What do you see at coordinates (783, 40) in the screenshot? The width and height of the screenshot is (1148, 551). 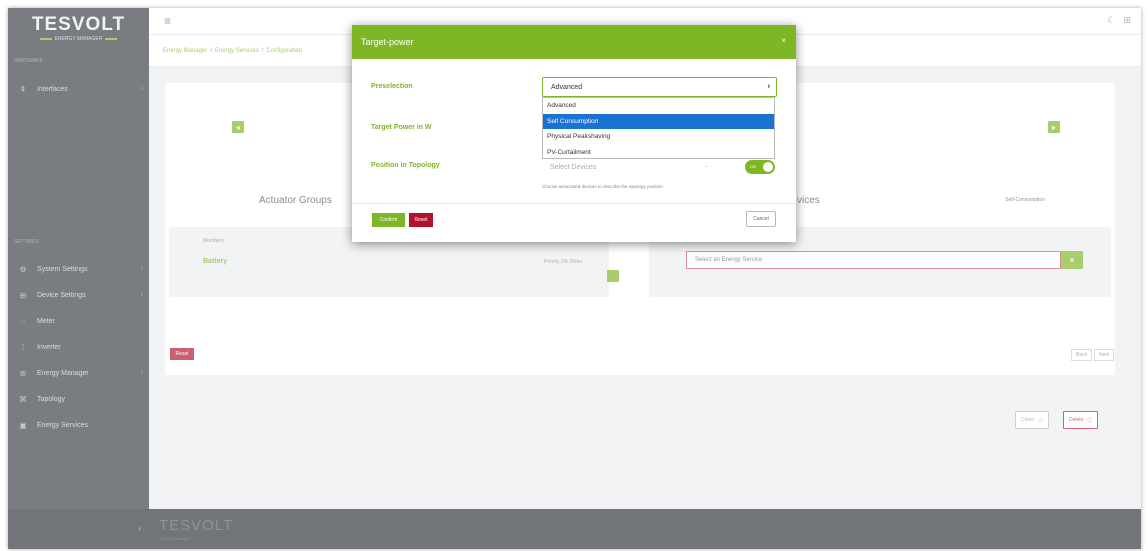 I see `close-icon: ×` at bounding box center [783, 40].